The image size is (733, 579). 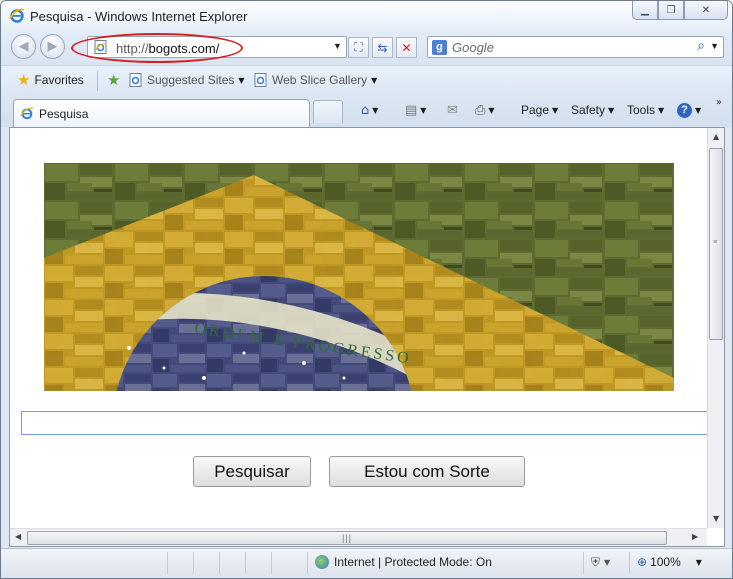 What do you see at coordinates (191, 80) in the screenshot?
I see `suggested-sites-label: Suggested Sites` at bounding box center [191, 80].